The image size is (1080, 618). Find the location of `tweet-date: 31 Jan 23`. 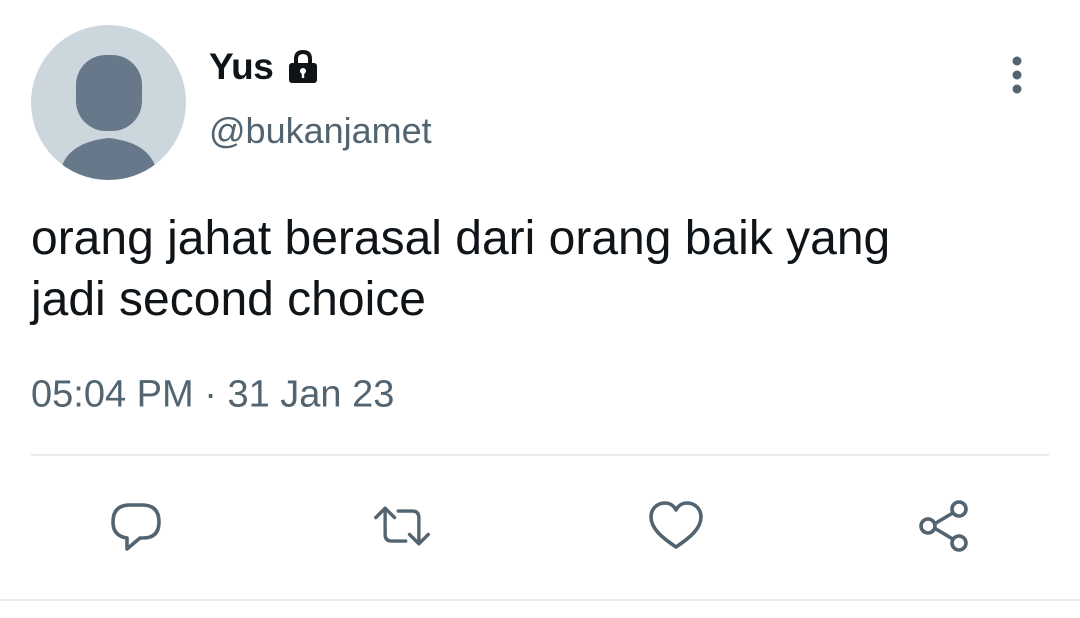

tweet-date: 31 Jan 23 is located at coordinates (311, 394).